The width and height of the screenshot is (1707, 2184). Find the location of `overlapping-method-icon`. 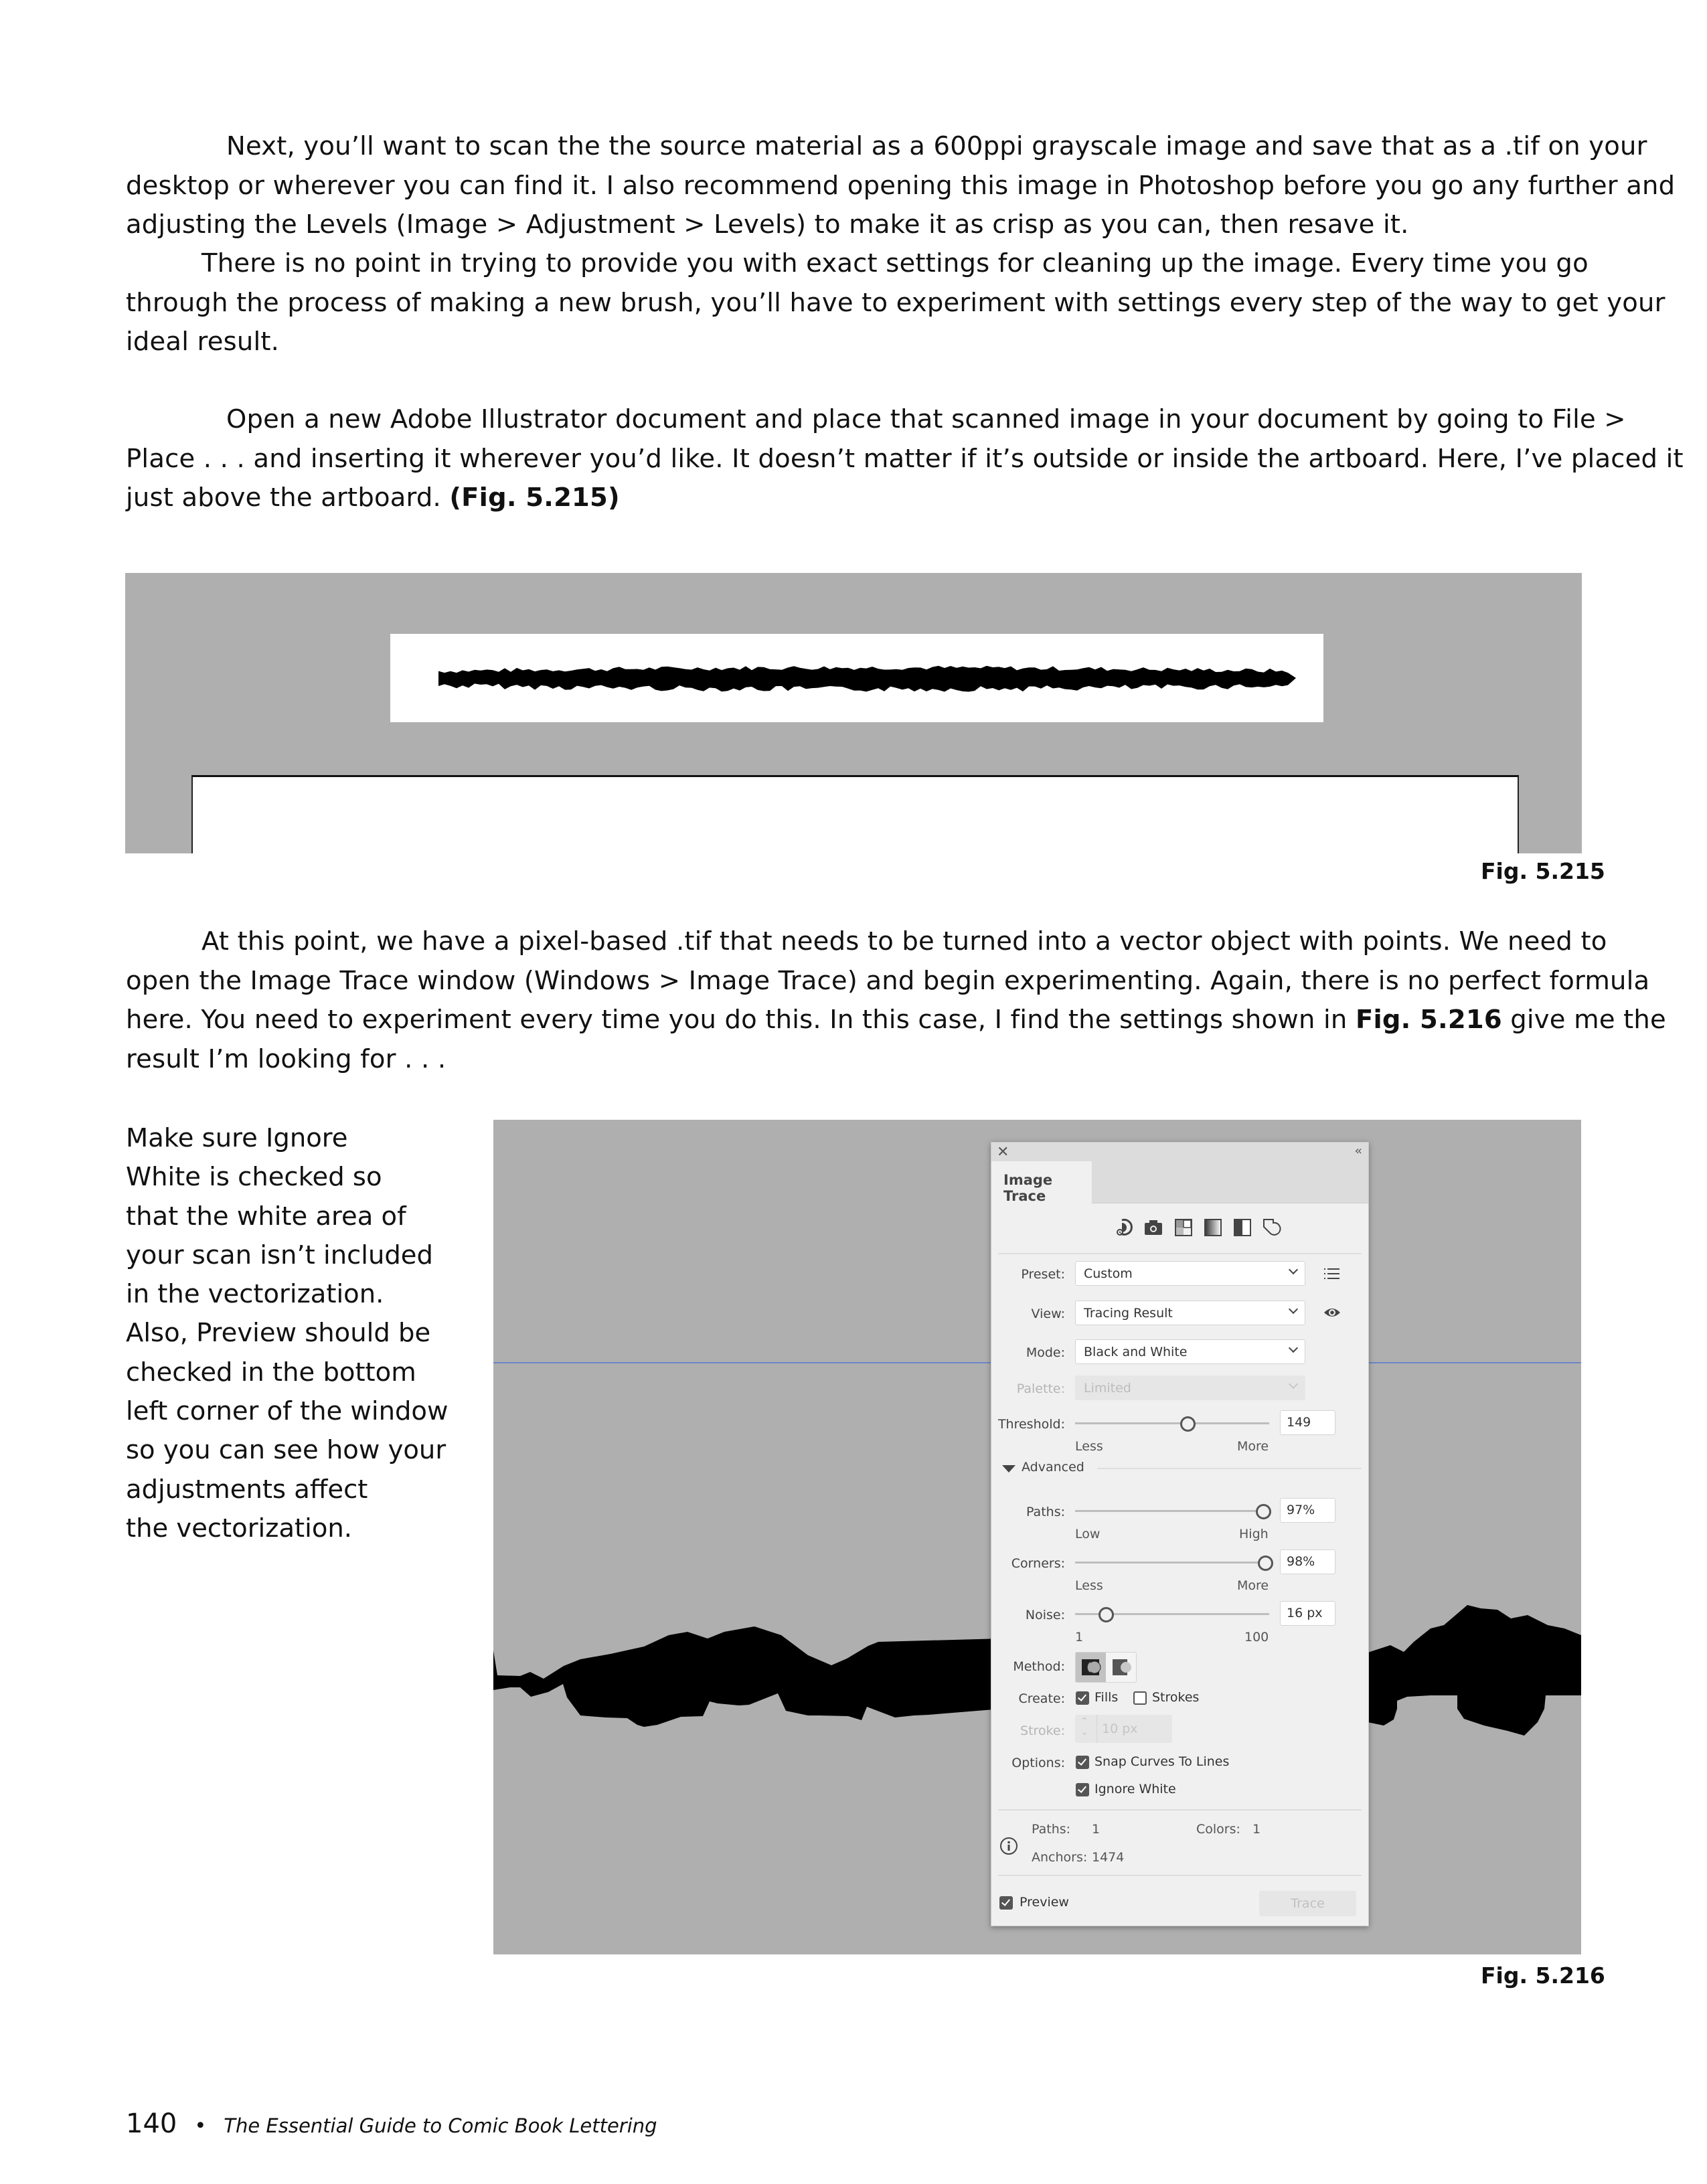

overlapping-method-icon is located at coordinates (1122, 1667).